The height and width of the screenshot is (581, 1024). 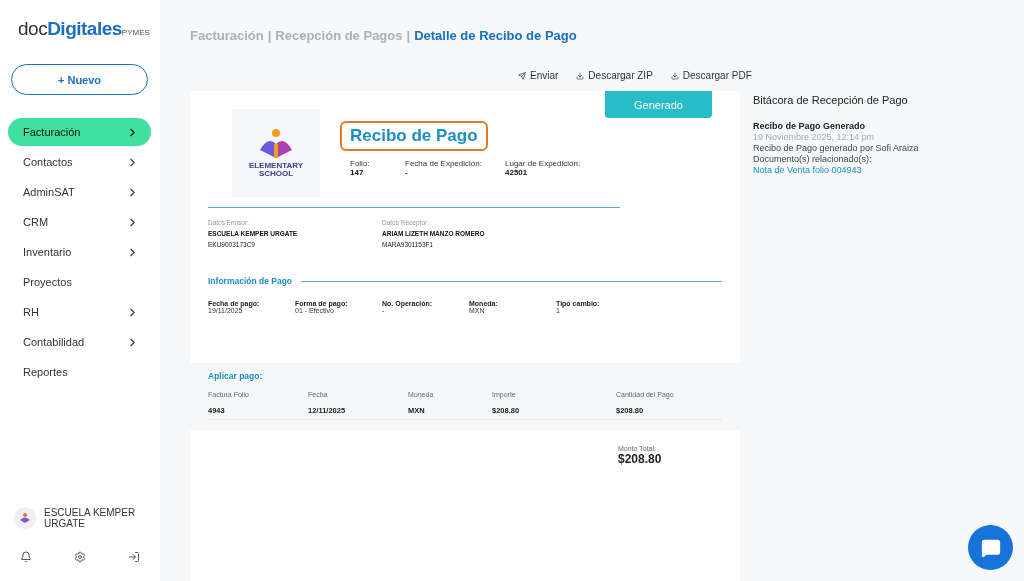 I want to click on field-value: -, so click(x=407, y=172).